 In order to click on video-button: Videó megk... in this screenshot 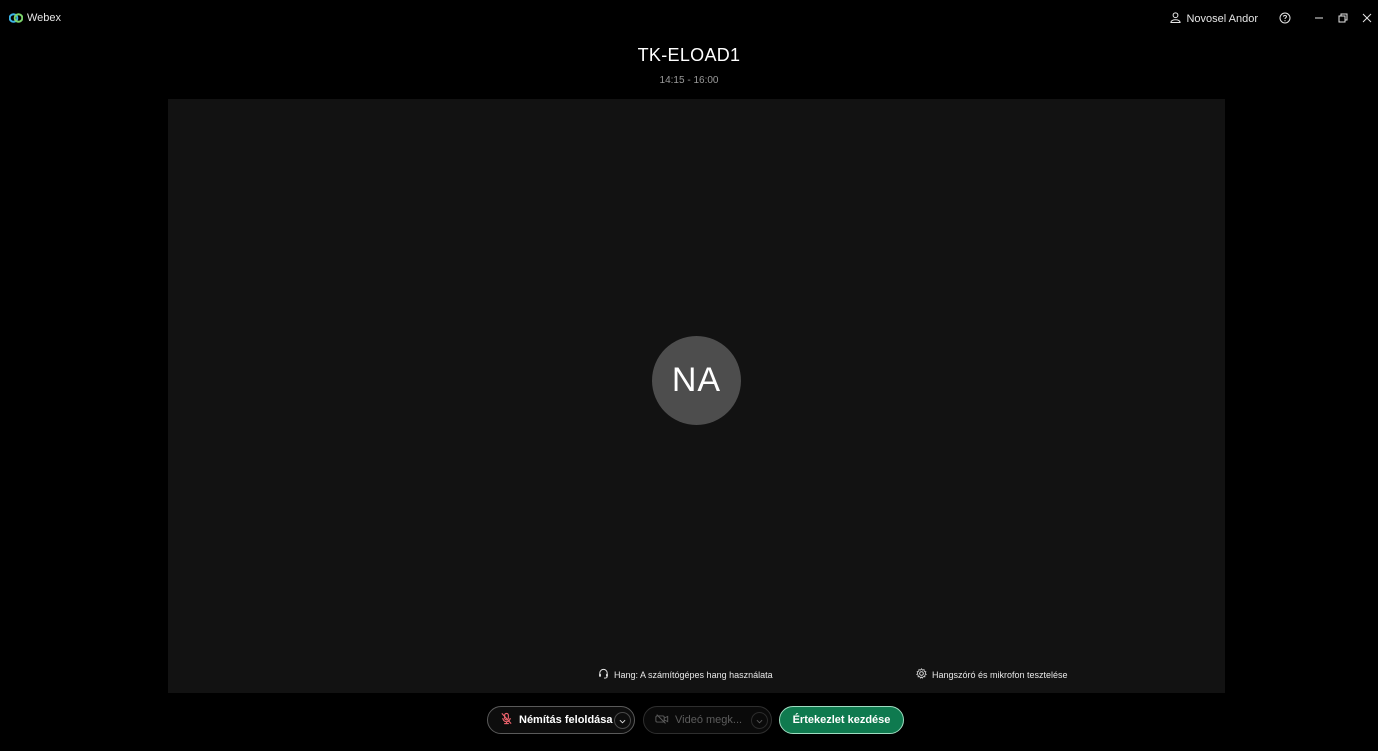, I will do `click(707, 720)`.